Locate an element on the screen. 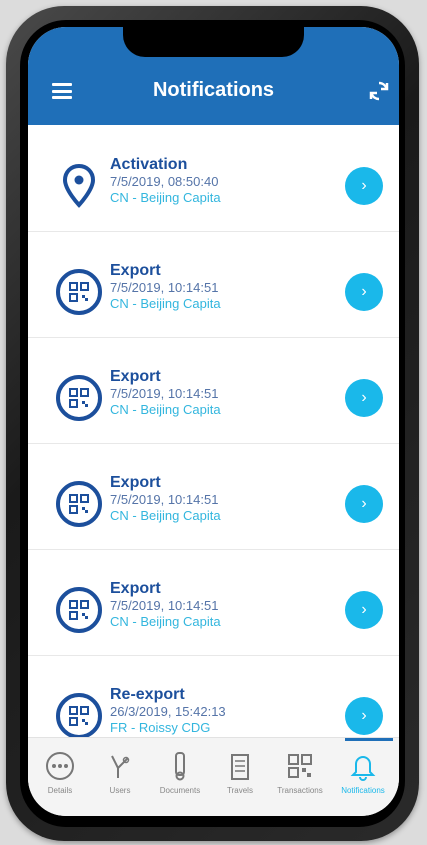 The height and width of the screenshot is (845, 427). tab-label: Notifications is located at coordinates (363, 790).